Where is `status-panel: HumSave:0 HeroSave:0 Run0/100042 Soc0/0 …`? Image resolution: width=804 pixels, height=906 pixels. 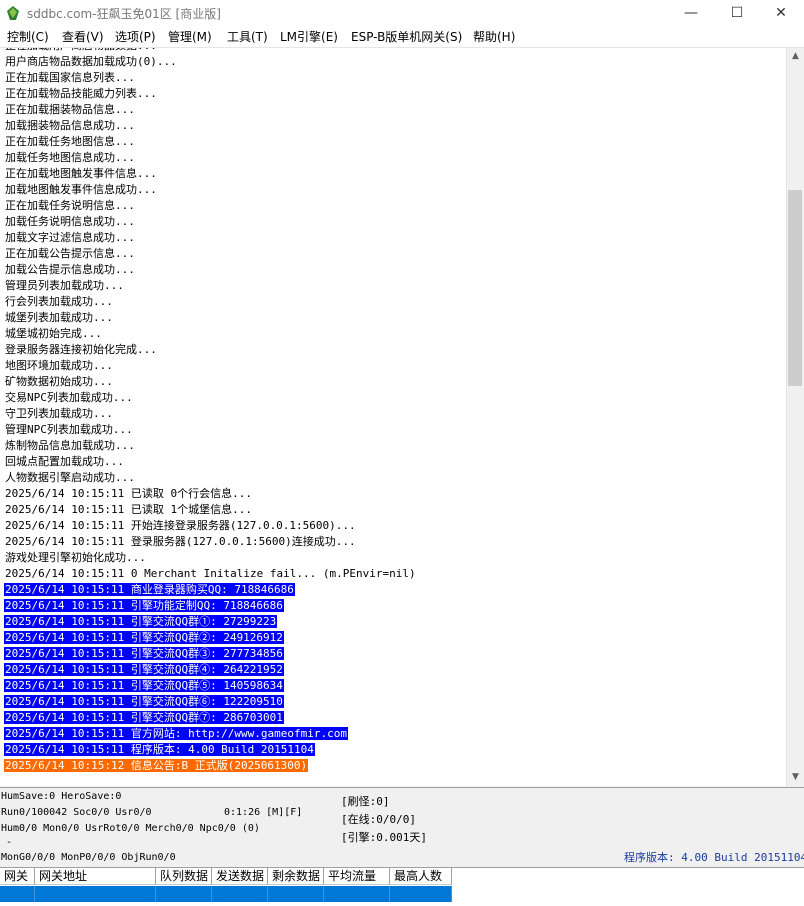 status-panel: HumSave:0 HeroSave:0 Run0/100042 Soc0/0 … is located at coordinates (402, 827).